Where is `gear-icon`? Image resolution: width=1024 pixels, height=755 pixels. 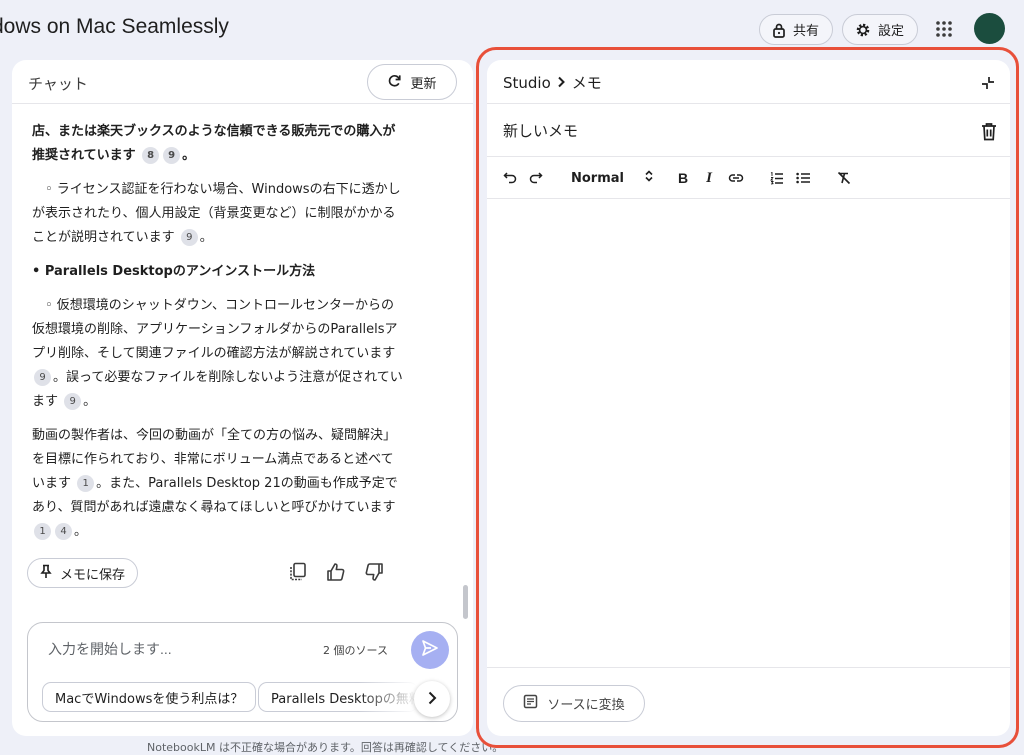 gear-icon is located at coordinates (863, 30).